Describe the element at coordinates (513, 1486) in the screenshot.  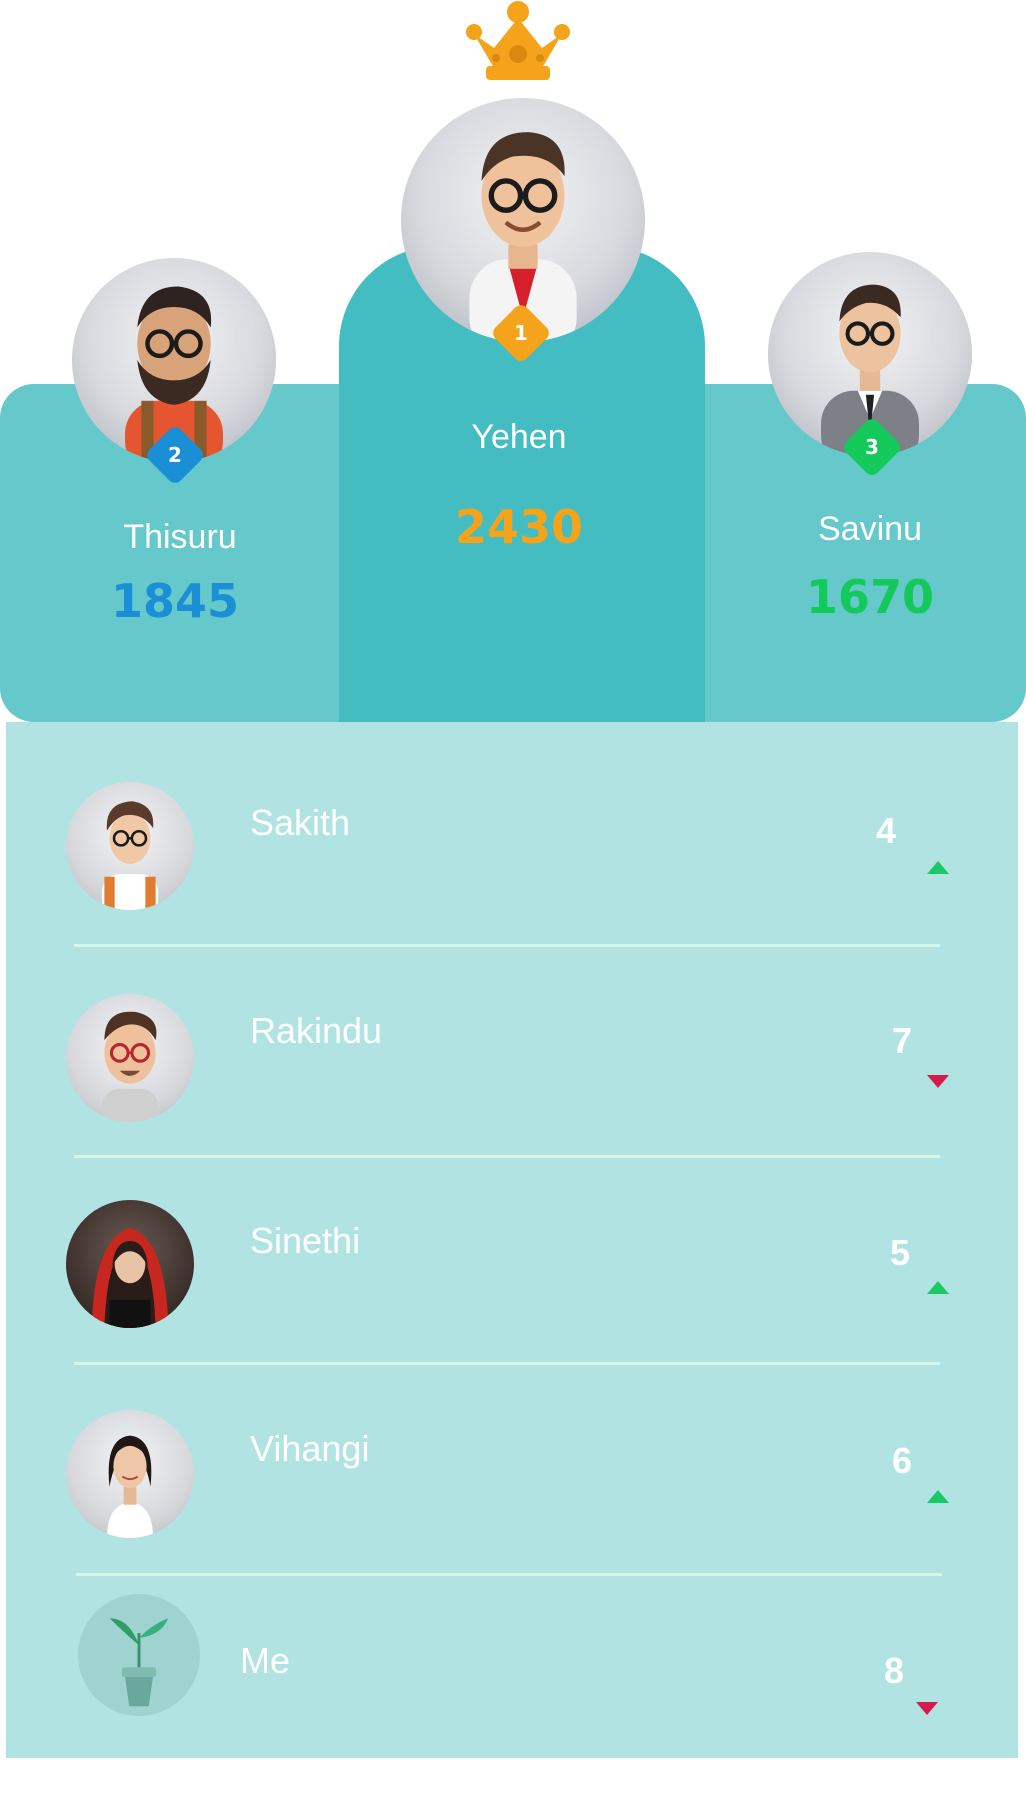
I see `list-item: Vihangi 6` at that location.